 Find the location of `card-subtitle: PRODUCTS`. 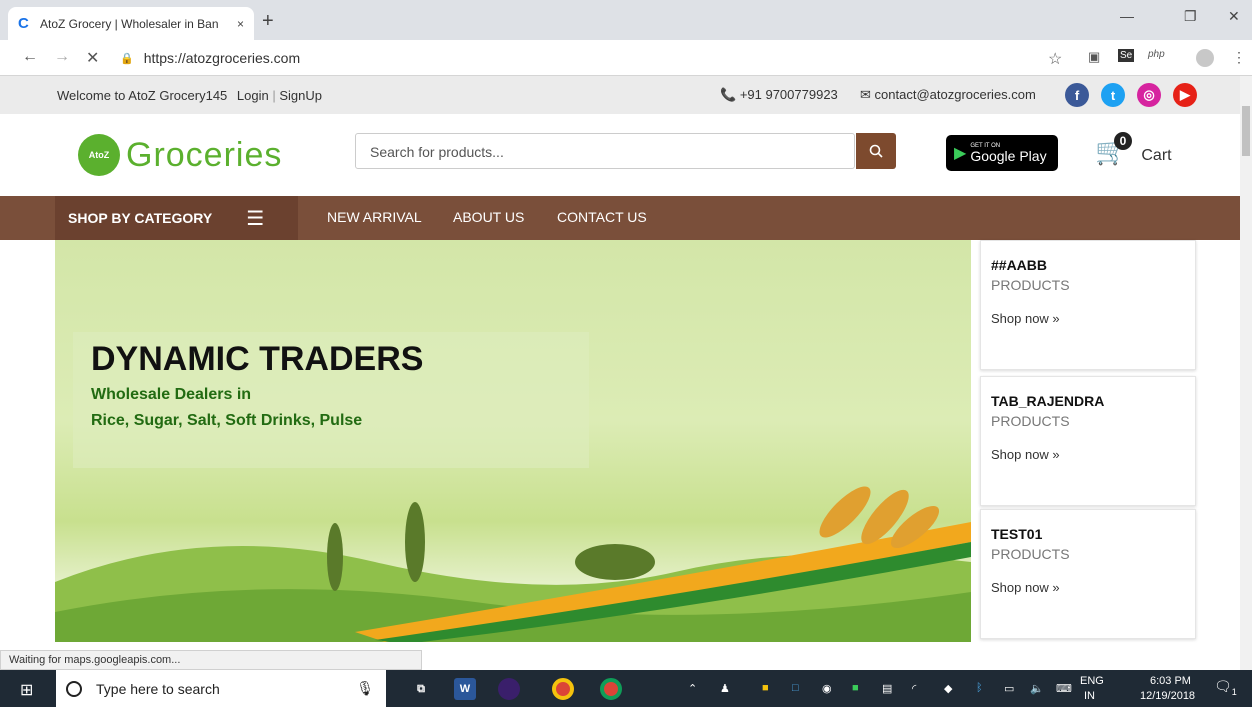

card-subtitle: PRODUCTS is located at coordinates (1030, 285).